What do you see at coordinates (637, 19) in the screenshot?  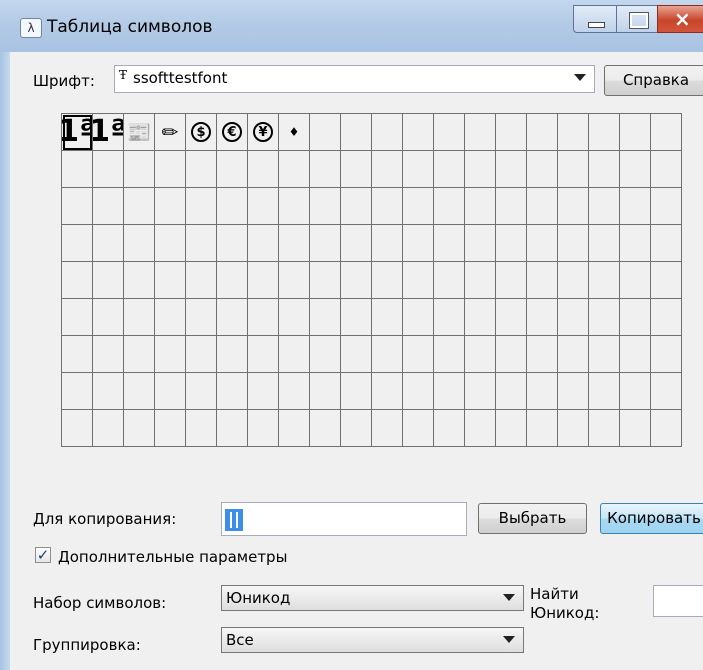 I see `maximize-button` at bounding box center [637, 19].